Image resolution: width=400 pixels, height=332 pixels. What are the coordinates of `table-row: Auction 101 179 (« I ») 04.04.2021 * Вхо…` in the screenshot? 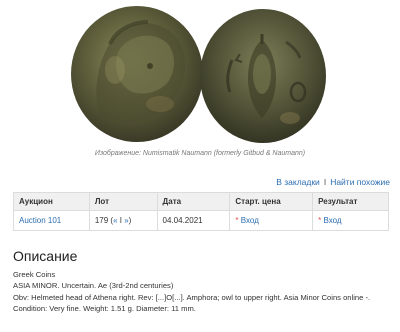 It's located at (201, 220).